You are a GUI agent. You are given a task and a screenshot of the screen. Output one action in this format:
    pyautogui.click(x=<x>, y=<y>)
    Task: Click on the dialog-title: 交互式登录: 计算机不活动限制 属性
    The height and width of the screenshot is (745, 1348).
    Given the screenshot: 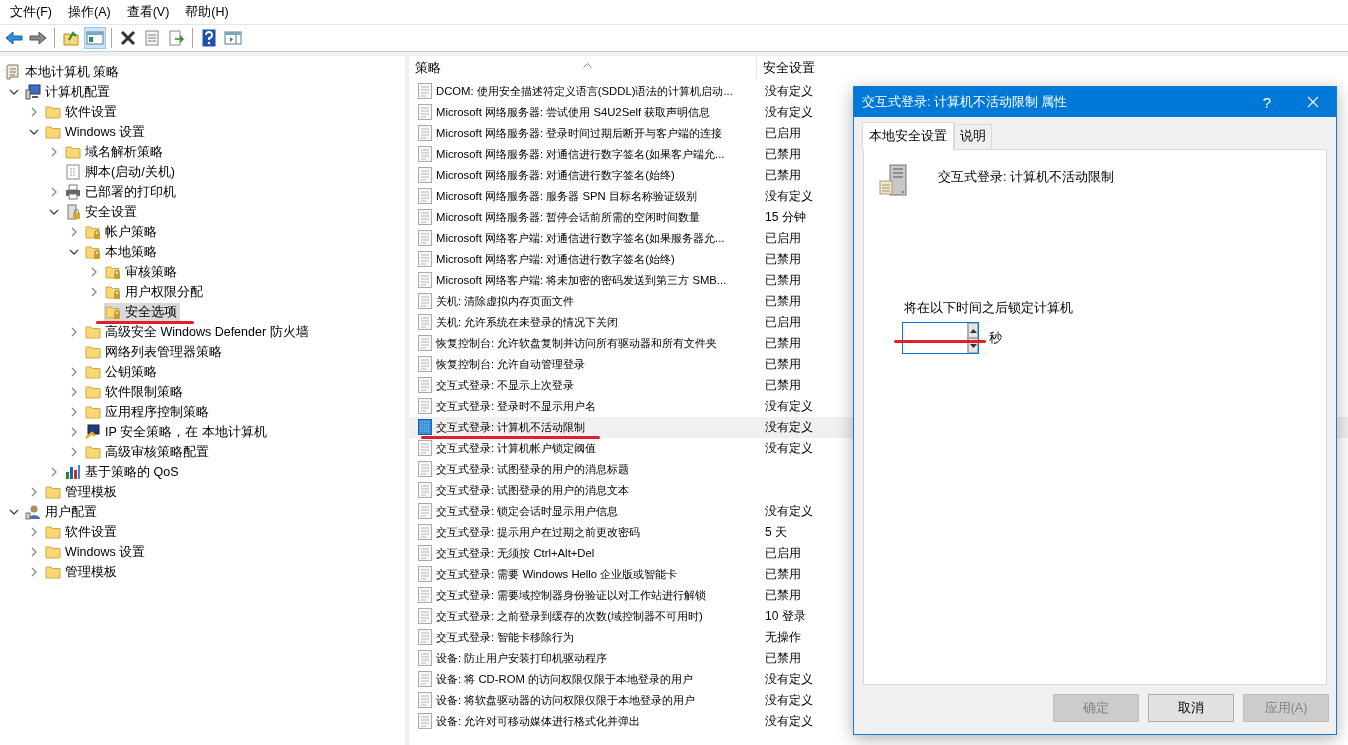 What is the action you would take?
    pyautogui.click(x=965, y=102)
    